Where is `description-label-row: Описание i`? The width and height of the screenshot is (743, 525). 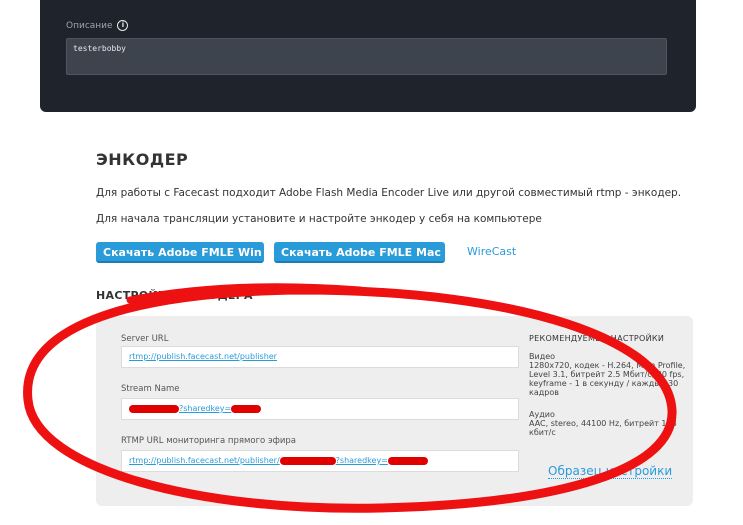 description-label-row: Описание i is located at coordinates (97, 25).